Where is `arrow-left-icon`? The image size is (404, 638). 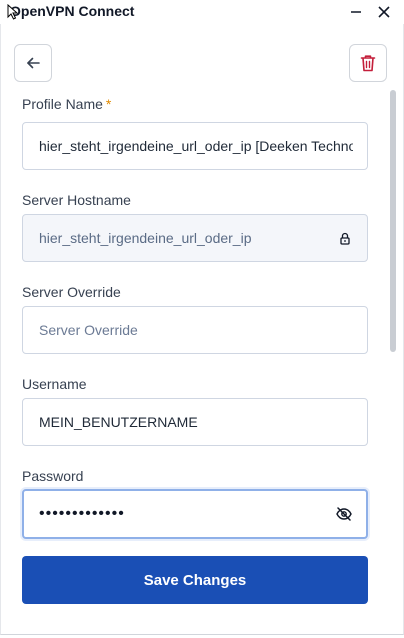 arrow-left-icon is located at coordinates (33, 63).